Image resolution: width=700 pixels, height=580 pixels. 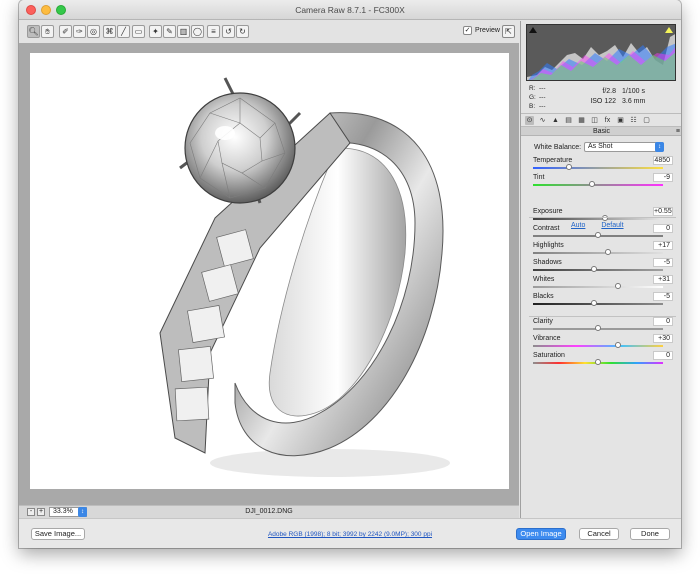 I want to click on auto-link: Auto, so click(x=578, y=225).